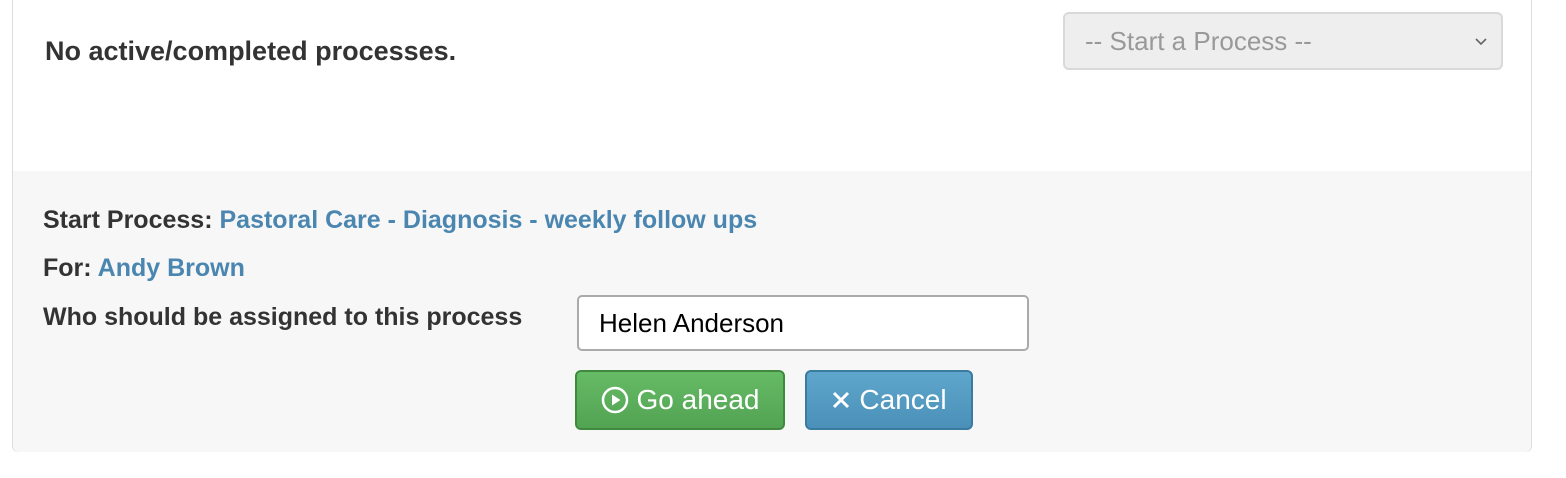  Describe the element at coordinates (903, 399) in the screenshot. I see `cancel-label: Cancel` at that location.